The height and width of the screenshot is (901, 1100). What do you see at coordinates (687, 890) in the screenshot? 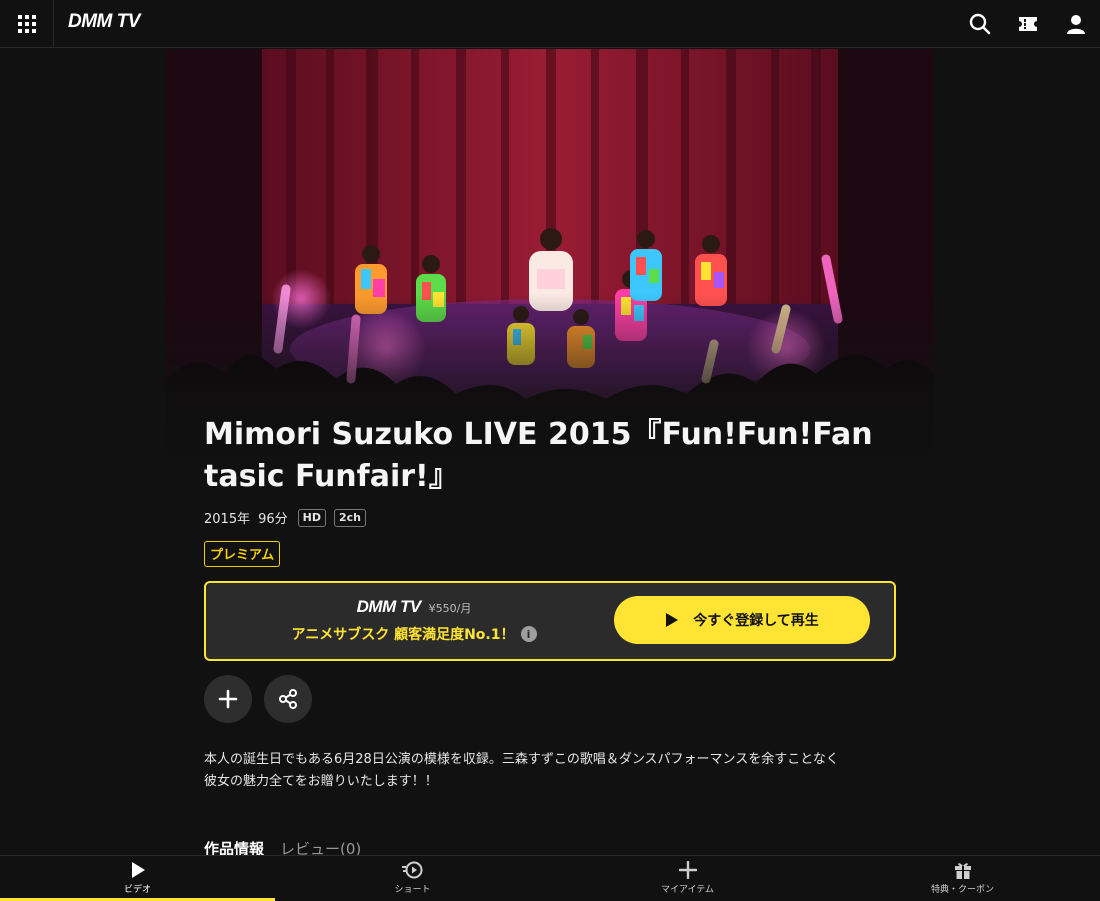
I see `nav-label-my-items: マイアイテム` at bounding box center [687, 890].